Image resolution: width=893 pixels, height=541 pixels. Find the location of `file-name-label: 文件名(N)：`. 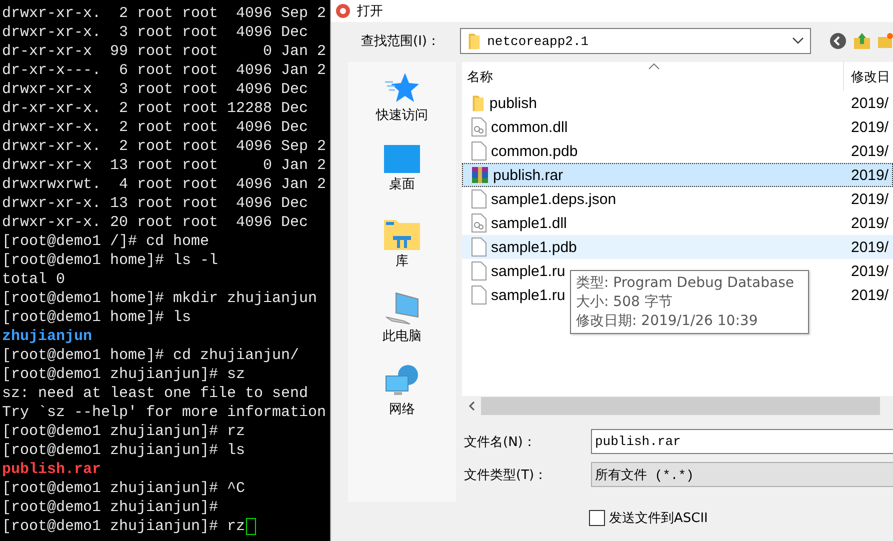

file-name-label: 文件名(N)： is located at coordinates (500, 442).